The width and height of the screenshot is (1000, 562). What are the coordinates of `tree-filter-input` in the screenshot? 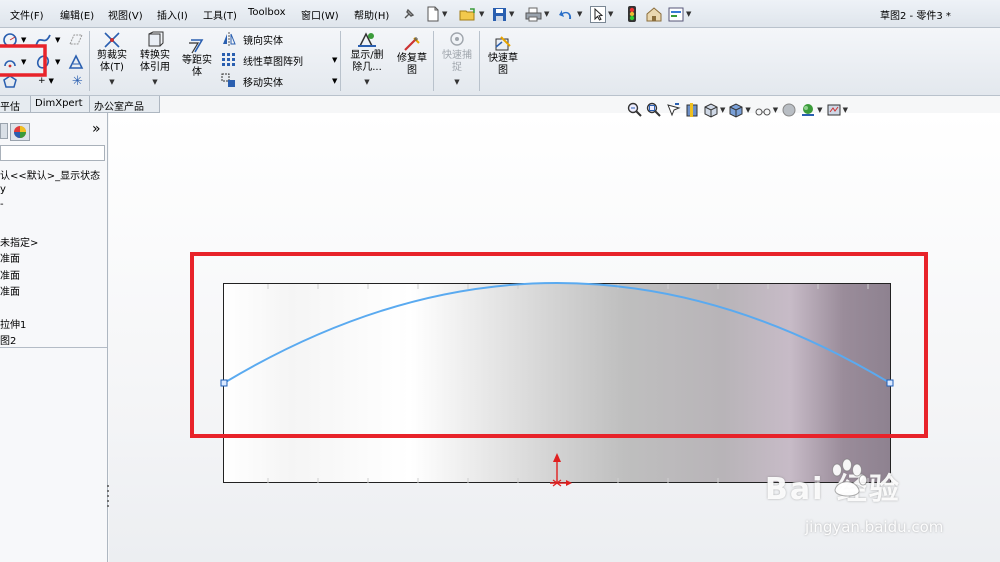 It's located at (52, 153).